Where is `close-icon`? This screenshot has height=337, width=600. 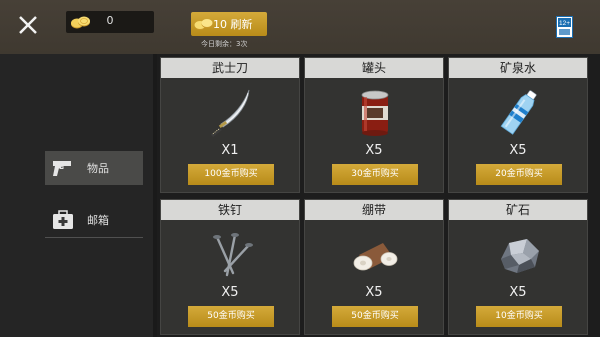
close-icon is located at coordinates (28, 25).